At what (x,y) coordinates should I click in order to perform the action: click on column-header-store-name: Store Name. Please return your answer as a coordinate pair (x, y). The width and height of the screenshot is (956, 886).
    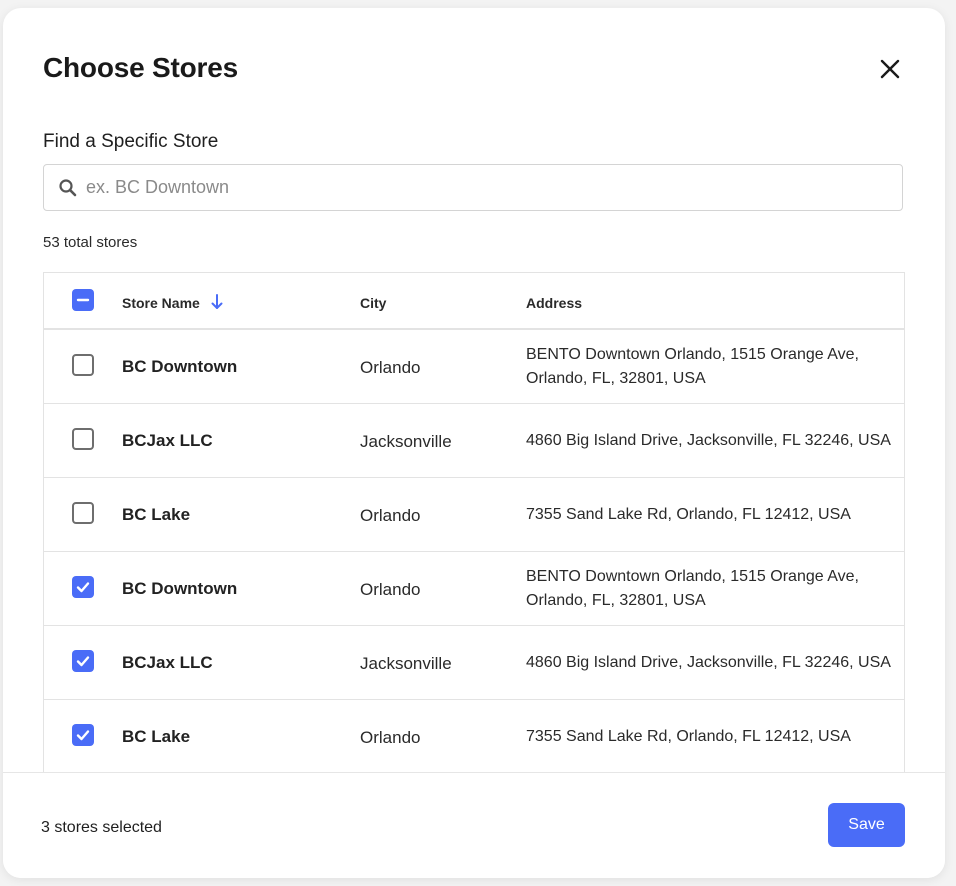
    Looking at the image, I should click on (161, 303).